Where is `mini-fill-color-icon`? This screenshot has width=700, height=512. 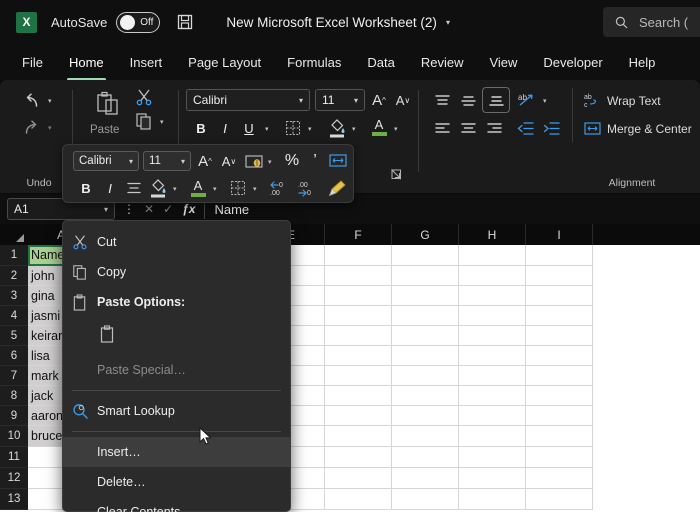 mini-fill-color-icon is located at coordinates (158, 188).